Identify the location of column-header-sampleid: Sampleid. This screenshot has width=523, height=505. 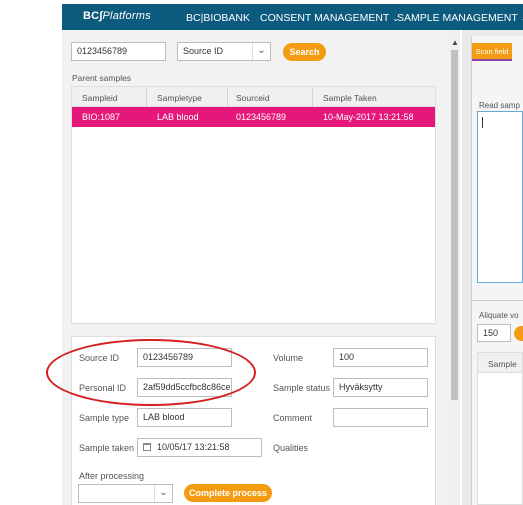
(99, 98).